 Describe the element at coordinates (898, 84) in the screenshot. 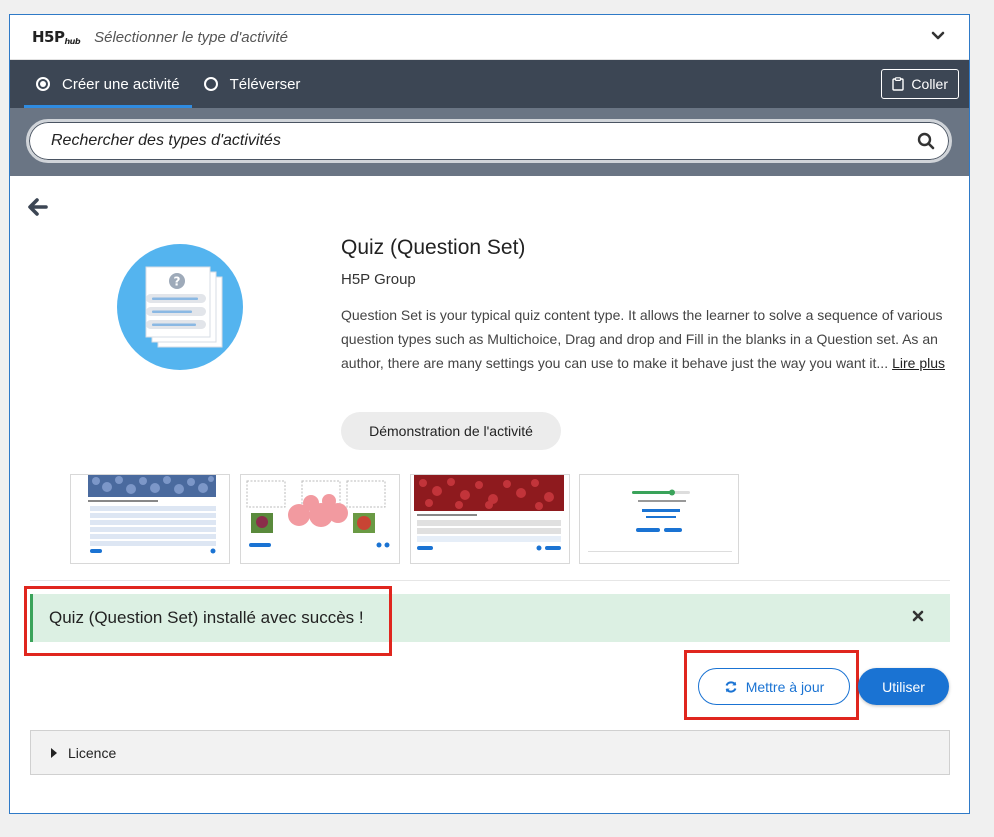

I see `clipboard-icon` at that location.